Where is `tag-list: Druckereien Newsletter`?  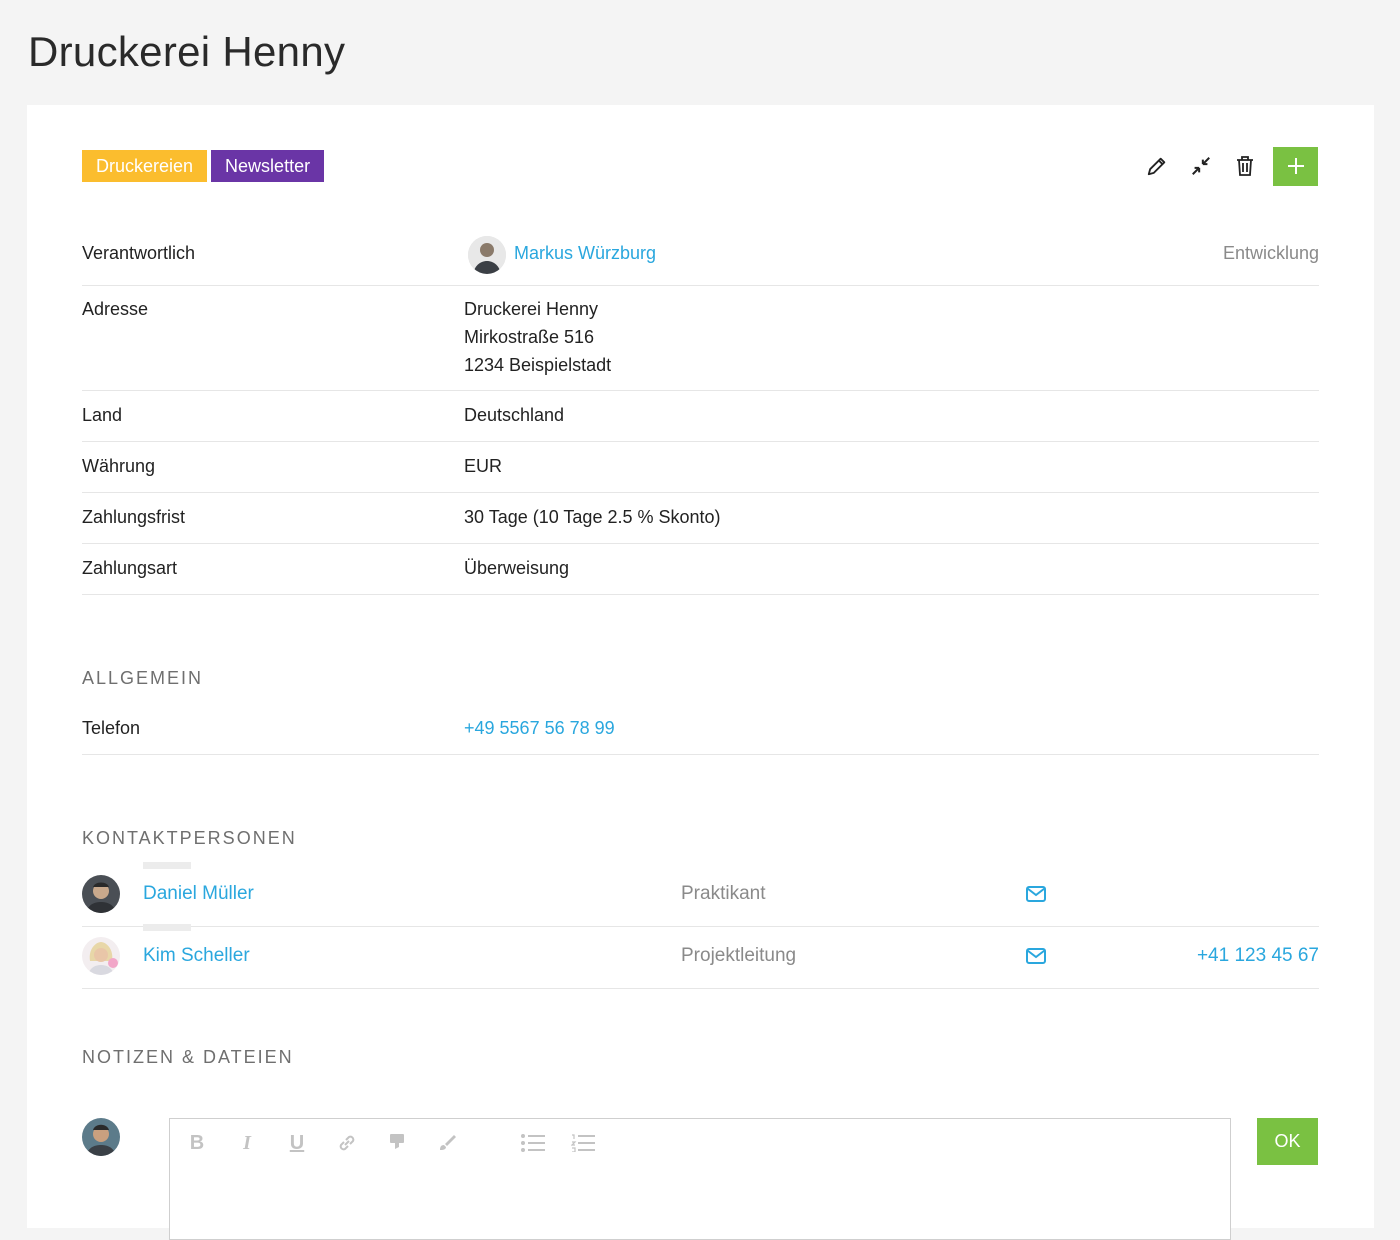 tag-list: Druckereien Newsletter is located at coordinates (203, 166).